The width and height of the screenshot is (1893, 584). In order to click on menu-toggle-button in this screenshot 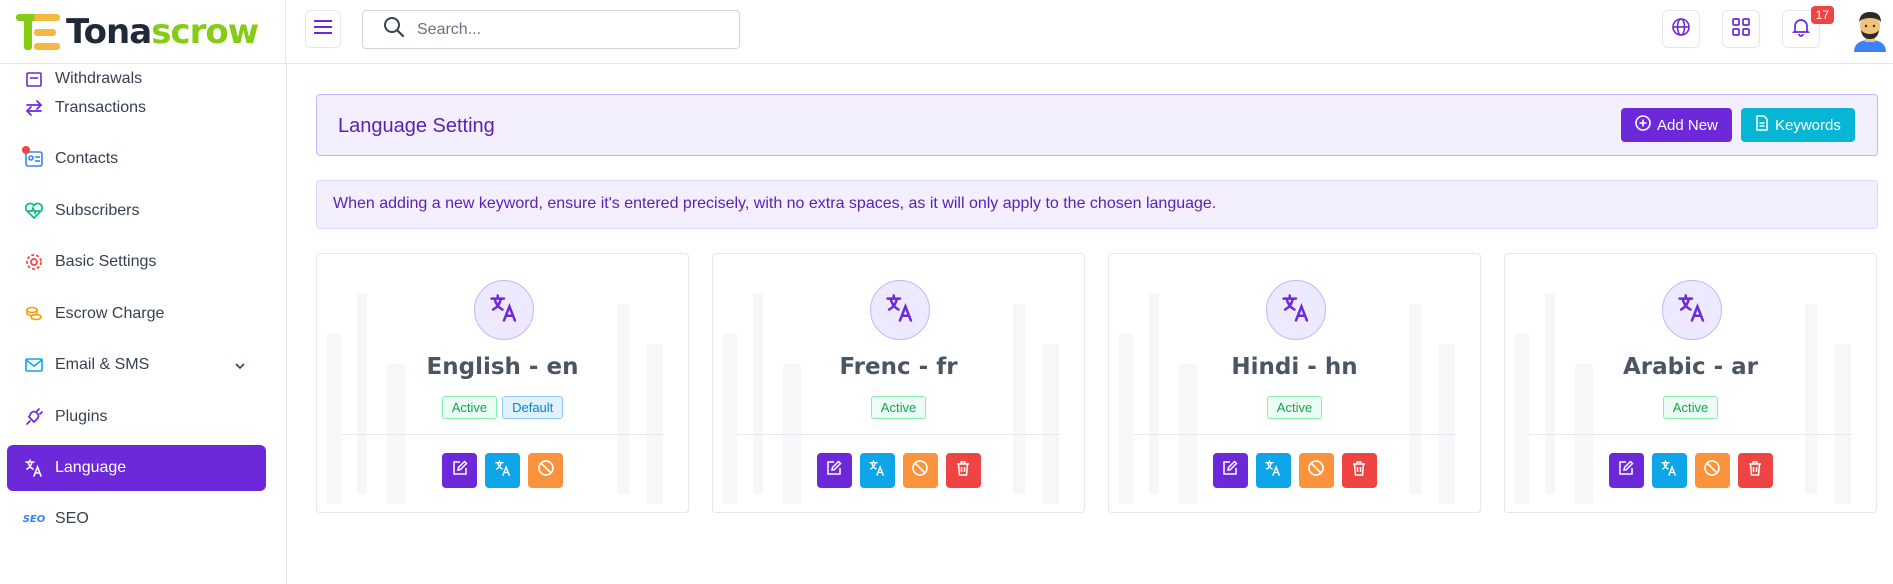, I will do `click(323, 29)`.